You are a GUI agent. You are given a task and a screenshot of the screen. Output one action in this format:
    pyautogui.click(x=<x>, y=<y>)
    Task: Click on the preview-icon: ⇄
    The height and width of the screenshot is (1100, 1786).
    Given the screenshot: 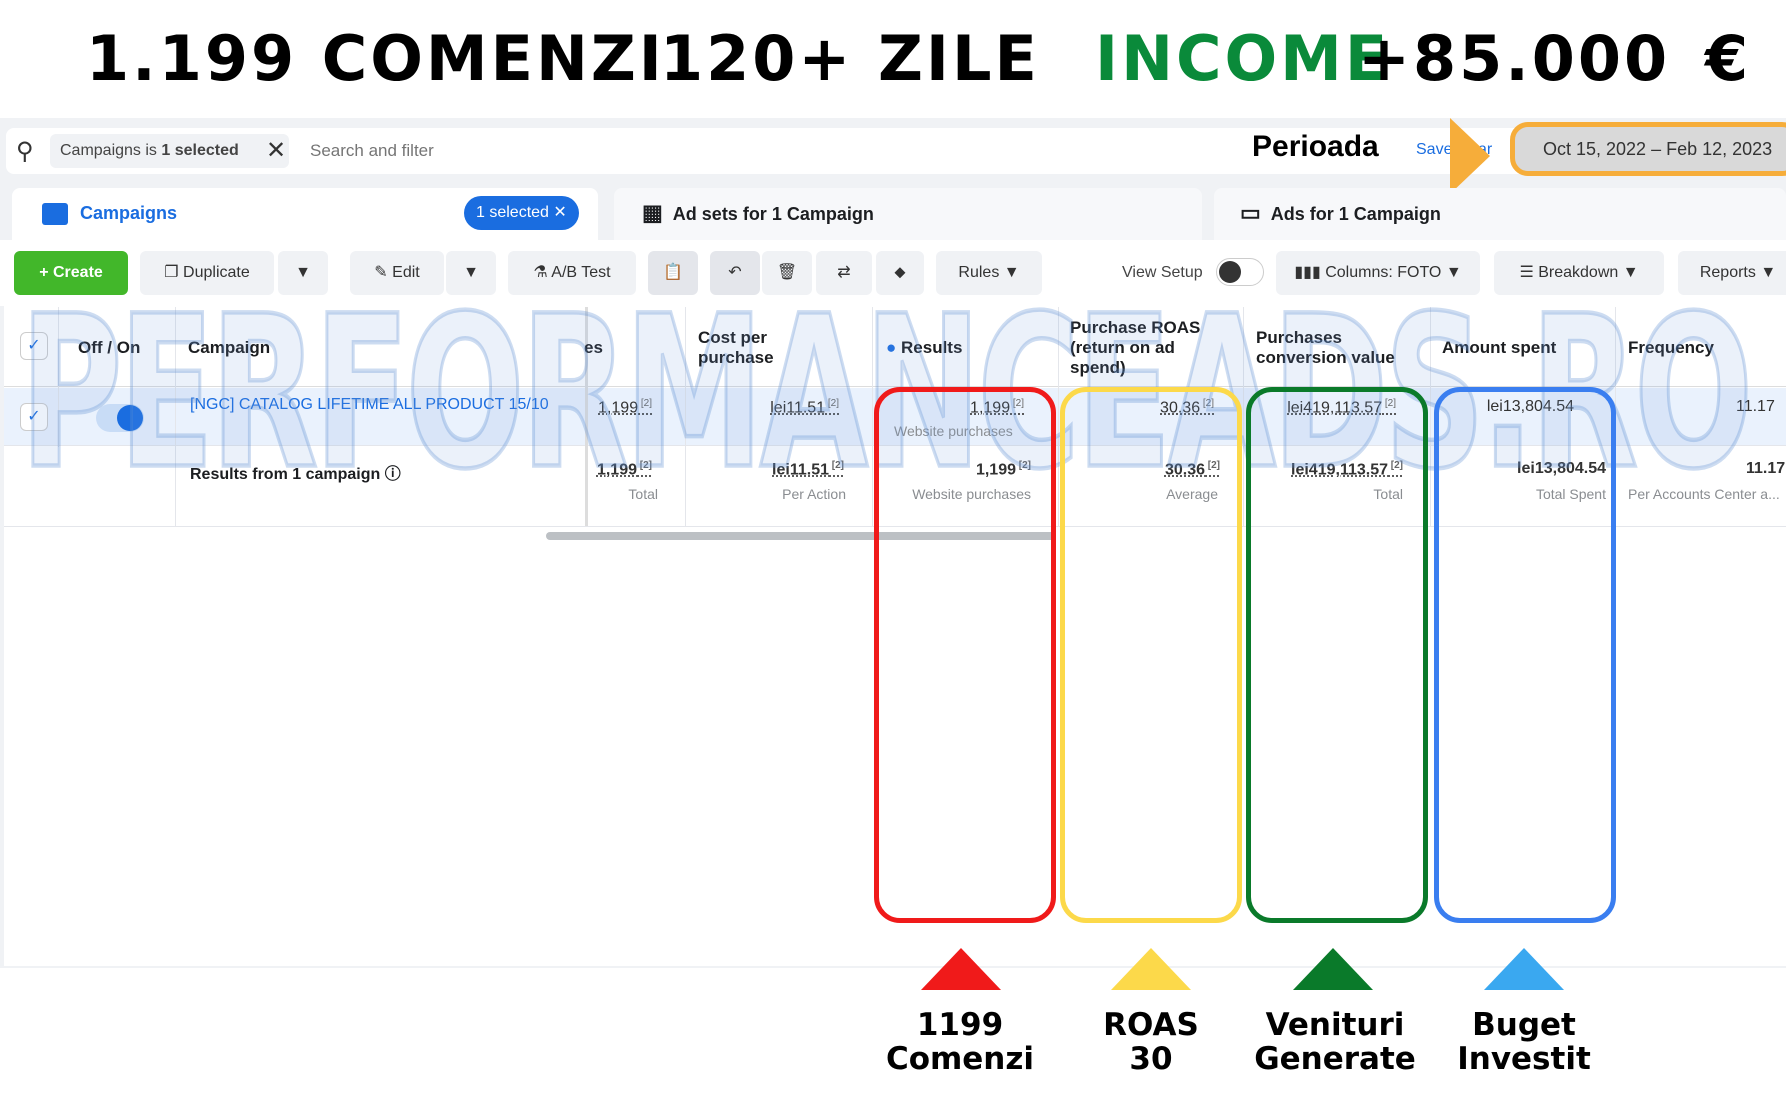 What is the action you would take?
    pyautogui.click(x=844, y=273)
    